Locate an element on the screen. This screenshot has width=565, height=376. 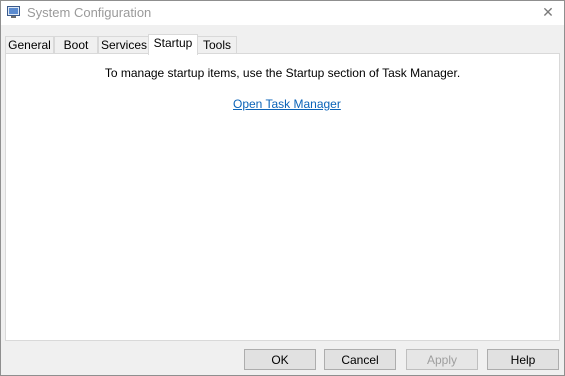
window-title: System Configuration is located at coordinates (89, 12).